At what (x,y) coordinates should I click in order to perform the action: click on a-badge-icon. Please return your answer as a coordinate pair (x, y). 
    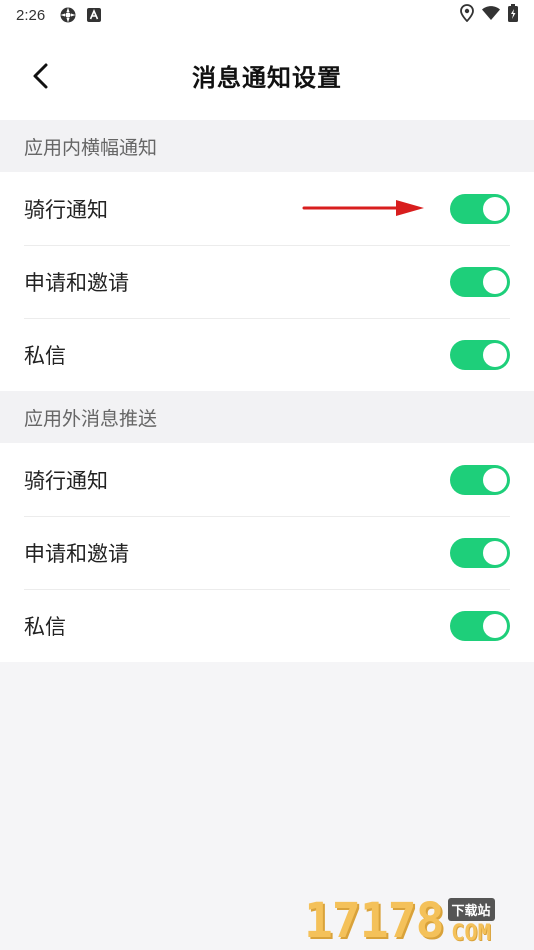
    Looking at the image, I should click on (94, 15).